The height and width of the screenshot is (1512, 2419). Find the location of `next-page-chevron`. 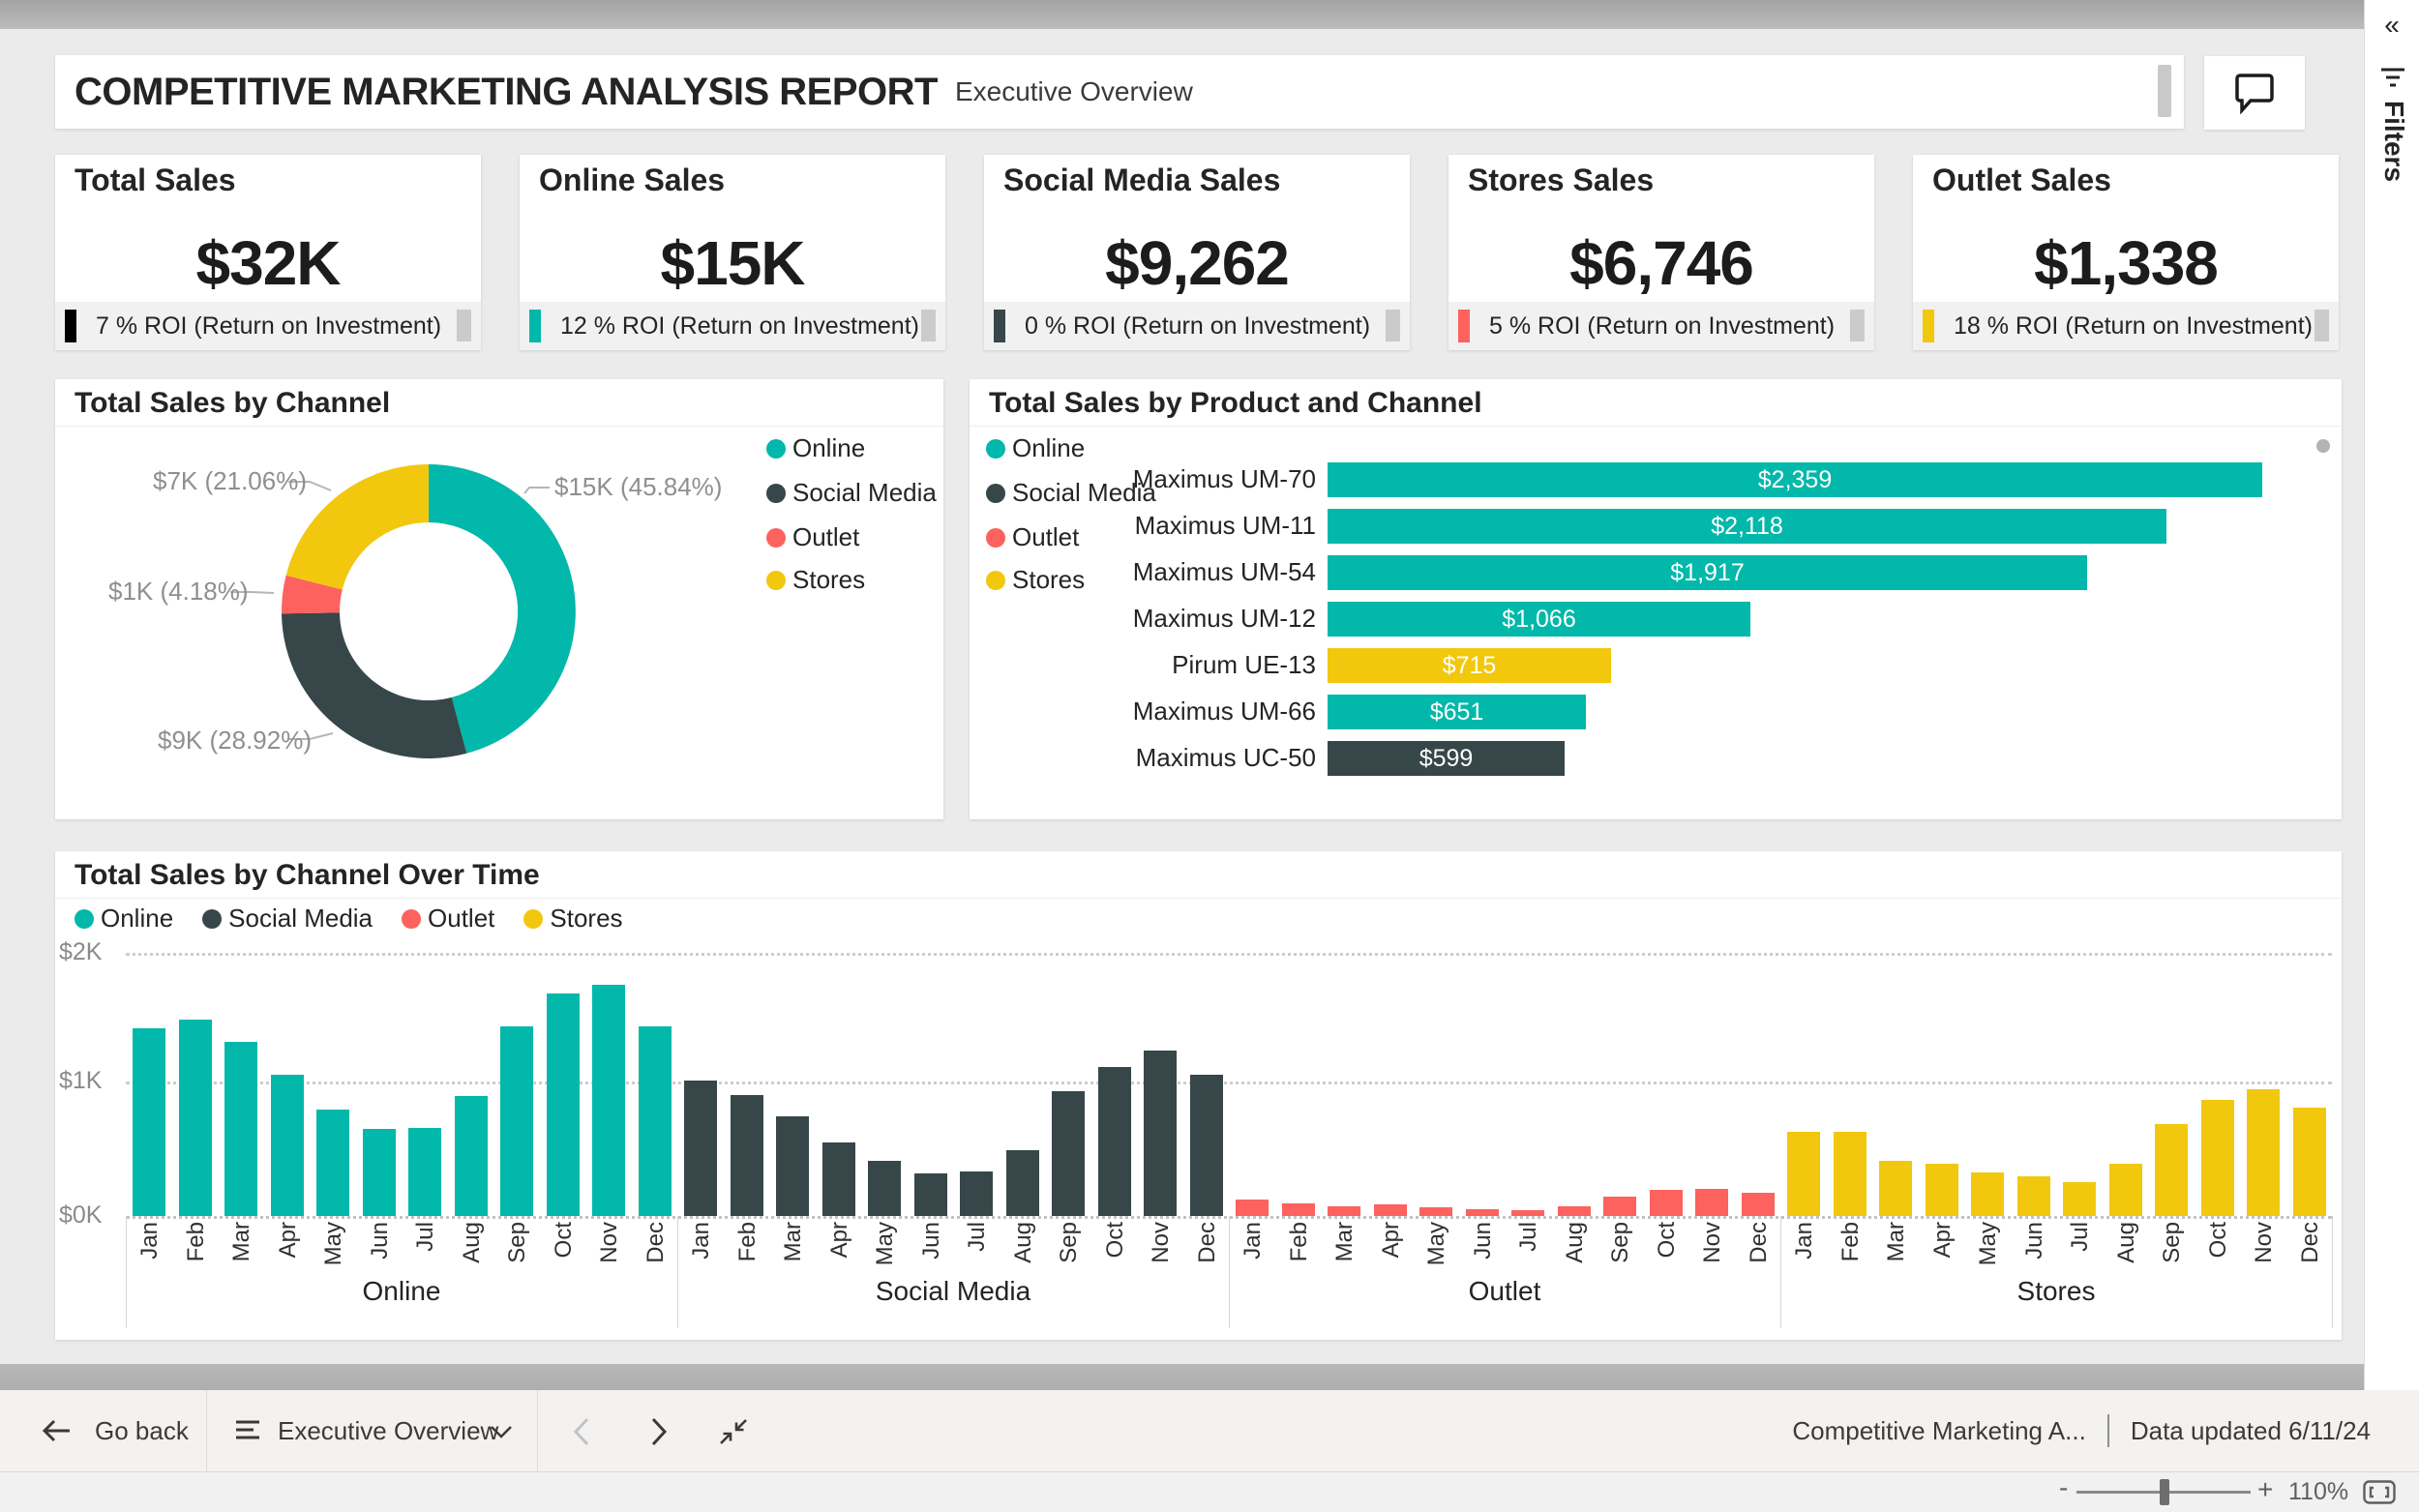

next-page-chevron is located at coordinates (659, 1432).